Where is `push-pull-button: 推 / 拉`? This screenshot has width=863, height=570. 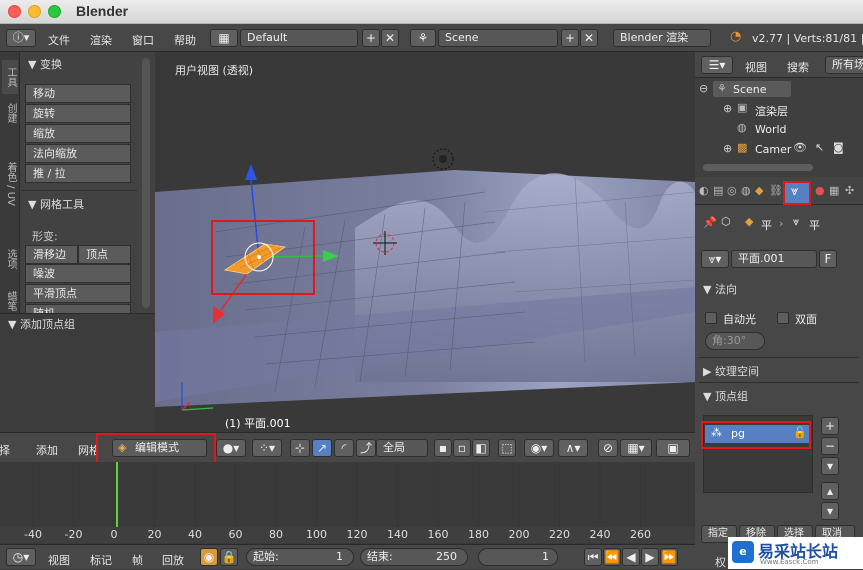
push-pull-button: 推 / 拉 is located at coordinates (78, 173).